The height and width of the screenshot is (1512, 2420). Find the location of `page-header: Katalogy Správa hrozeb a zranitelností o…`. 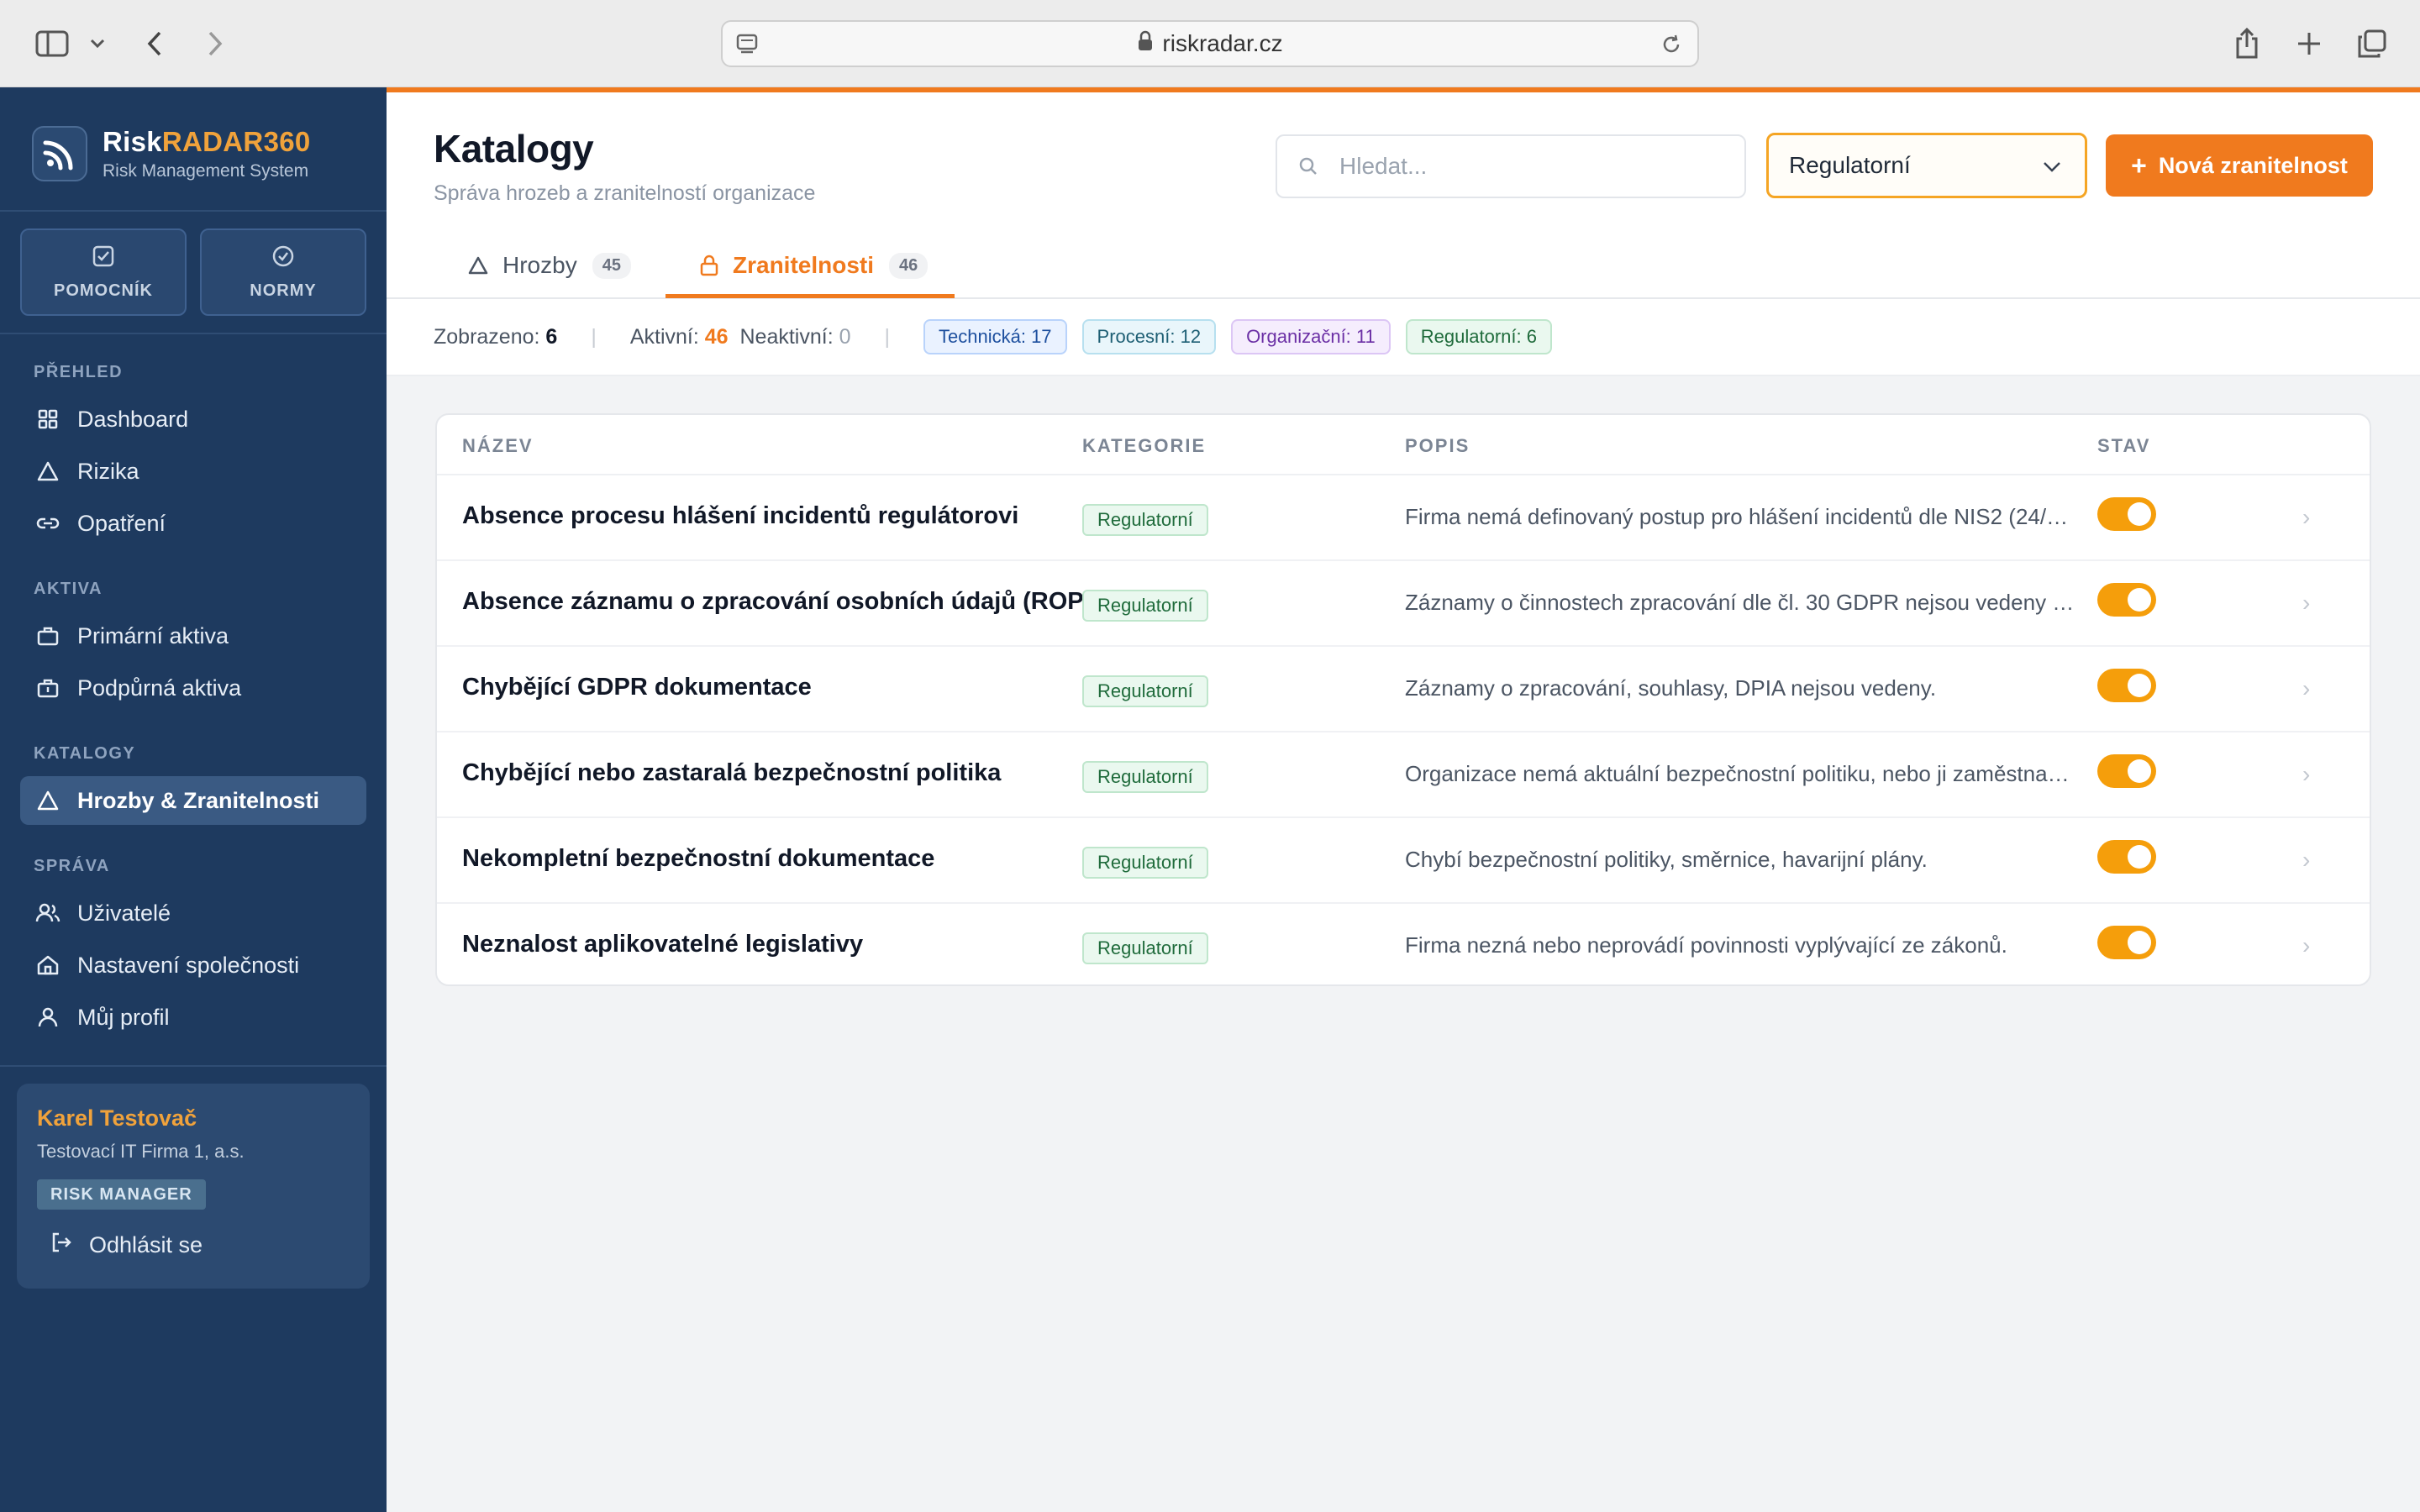

page-header: Katalogy Správa hrozeb a zranitelností o… is located at coordinates (1404, 162).